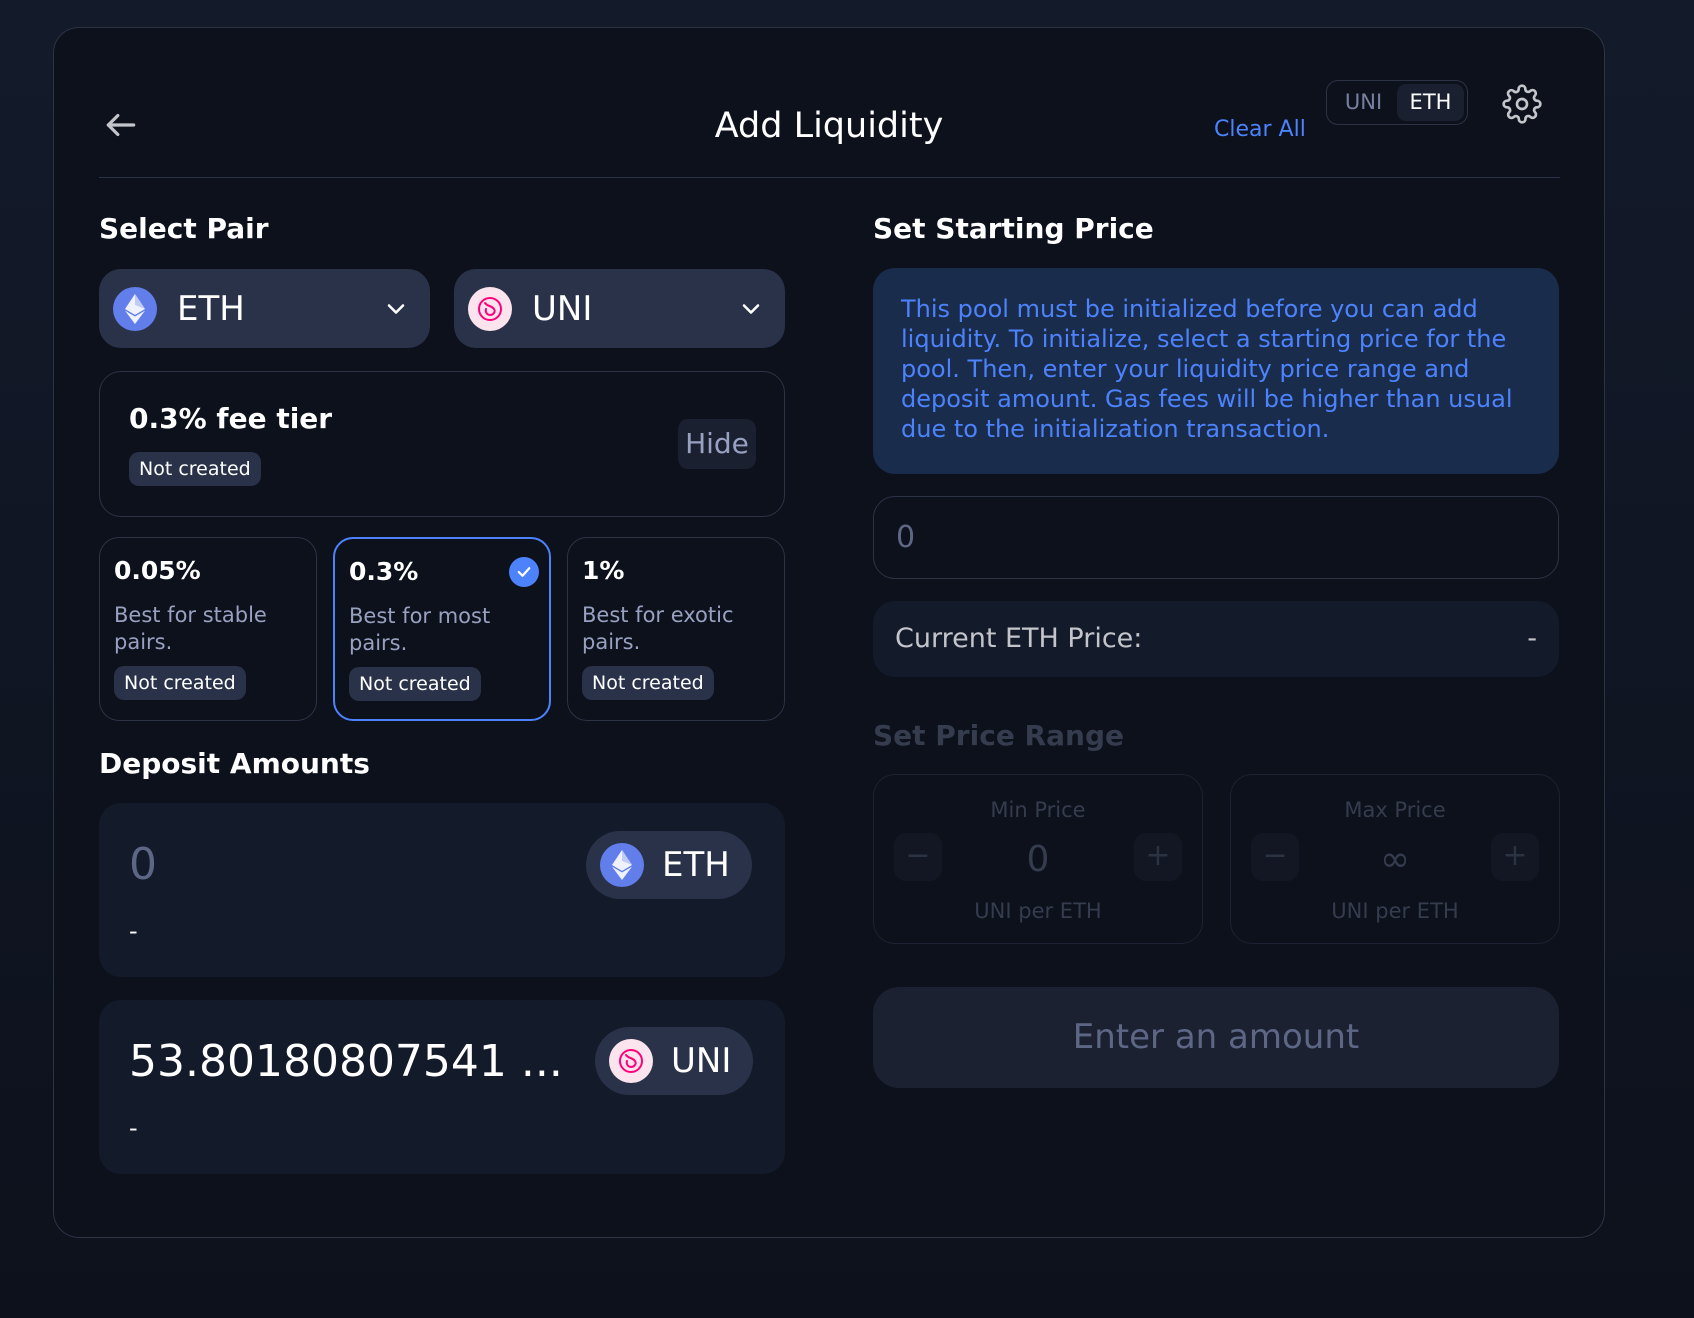 This screenshot has height=1318, width=1694. I want to click on token-order-toggle: UNI ETH, so click(1397, 102).